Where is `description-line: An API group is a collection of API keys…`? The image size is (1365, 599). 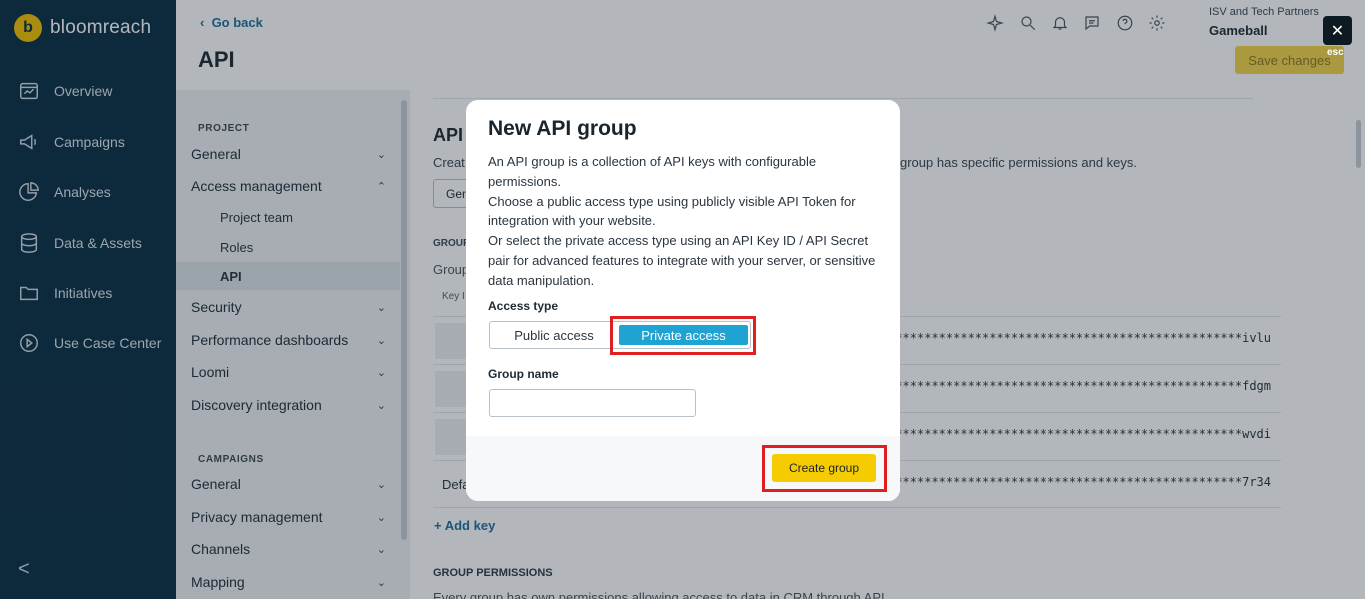
description-line: An API group is a collection of API keys… is located at coordinates (652, 171).